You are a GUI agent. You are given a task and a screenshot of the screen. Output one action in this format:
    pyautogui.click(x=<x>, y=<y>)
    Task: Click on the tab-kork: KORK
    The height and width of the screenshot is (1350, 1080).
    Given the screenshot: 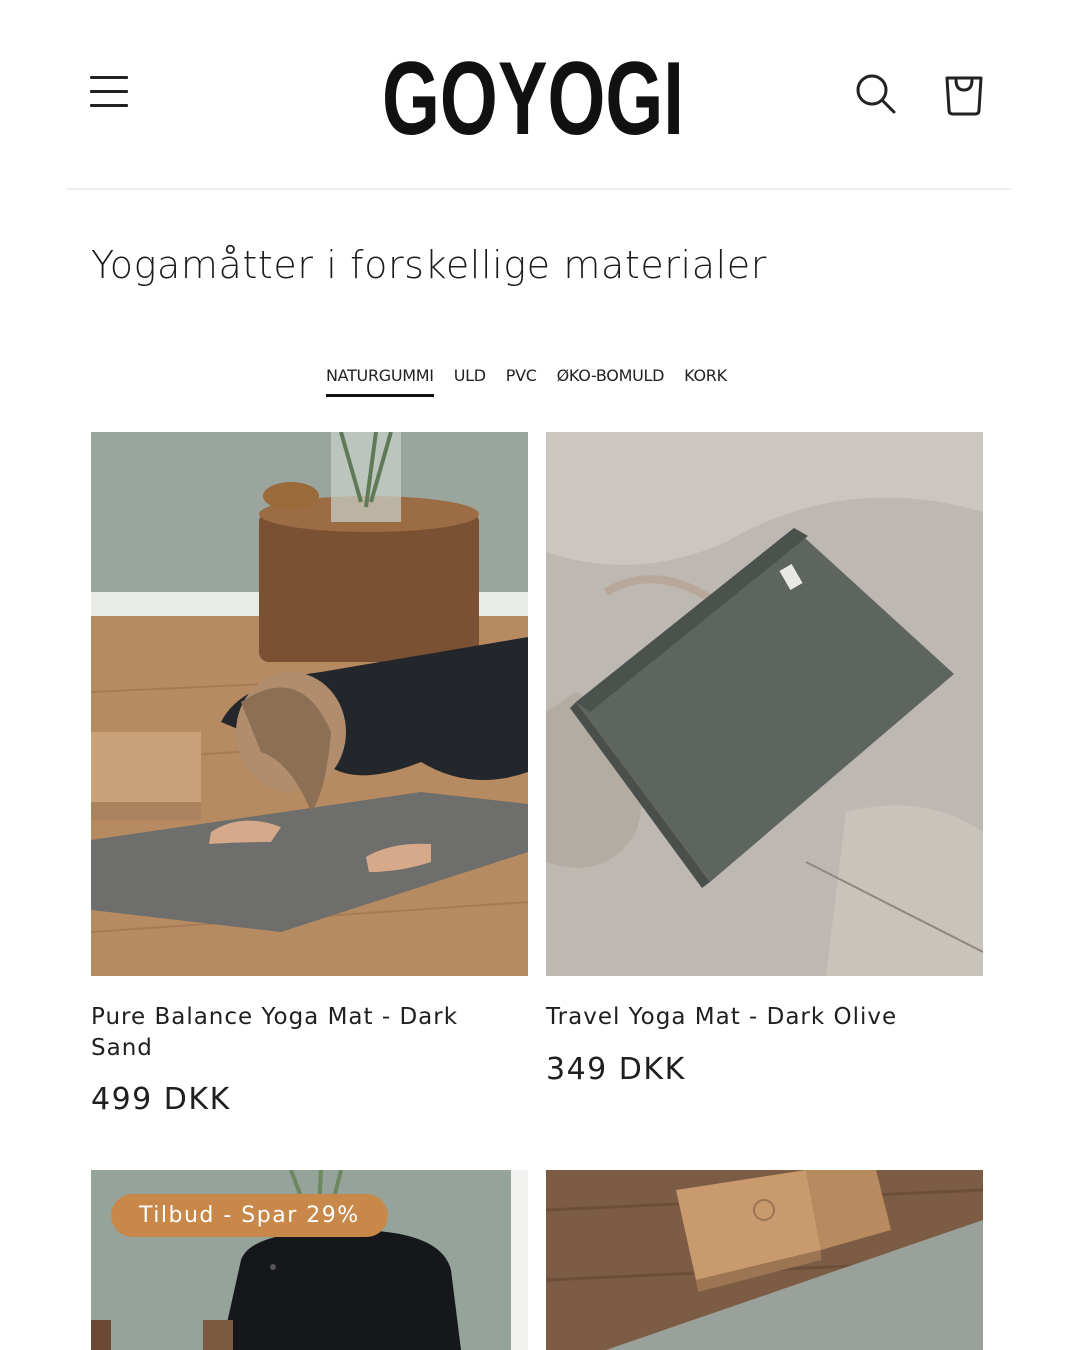 What is the action you would take?
    pyautogui.click(x=705, y=381)
    